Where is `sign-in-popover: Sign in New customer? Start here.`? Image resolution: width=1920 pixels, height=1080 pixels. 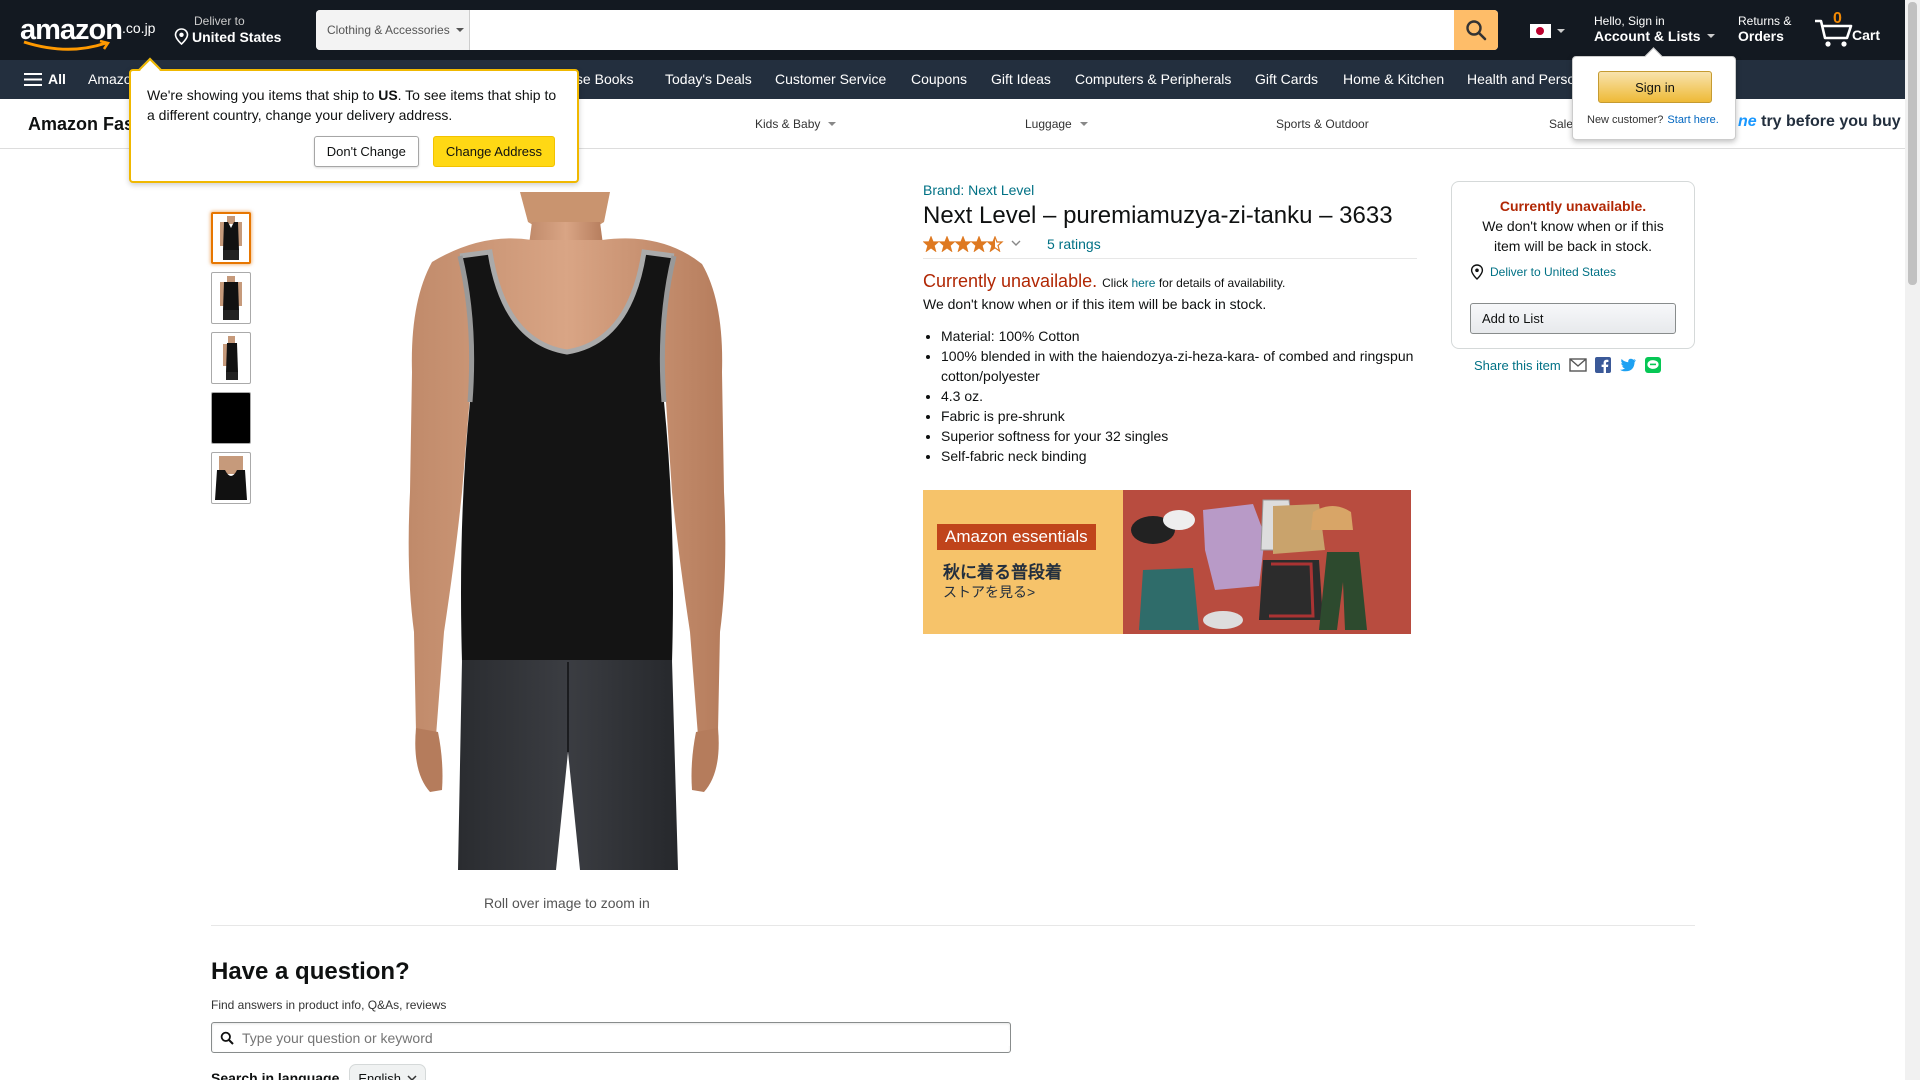 sign-in-popover: Sign in New customer? Start here. is located at coordinates (1654, 98).